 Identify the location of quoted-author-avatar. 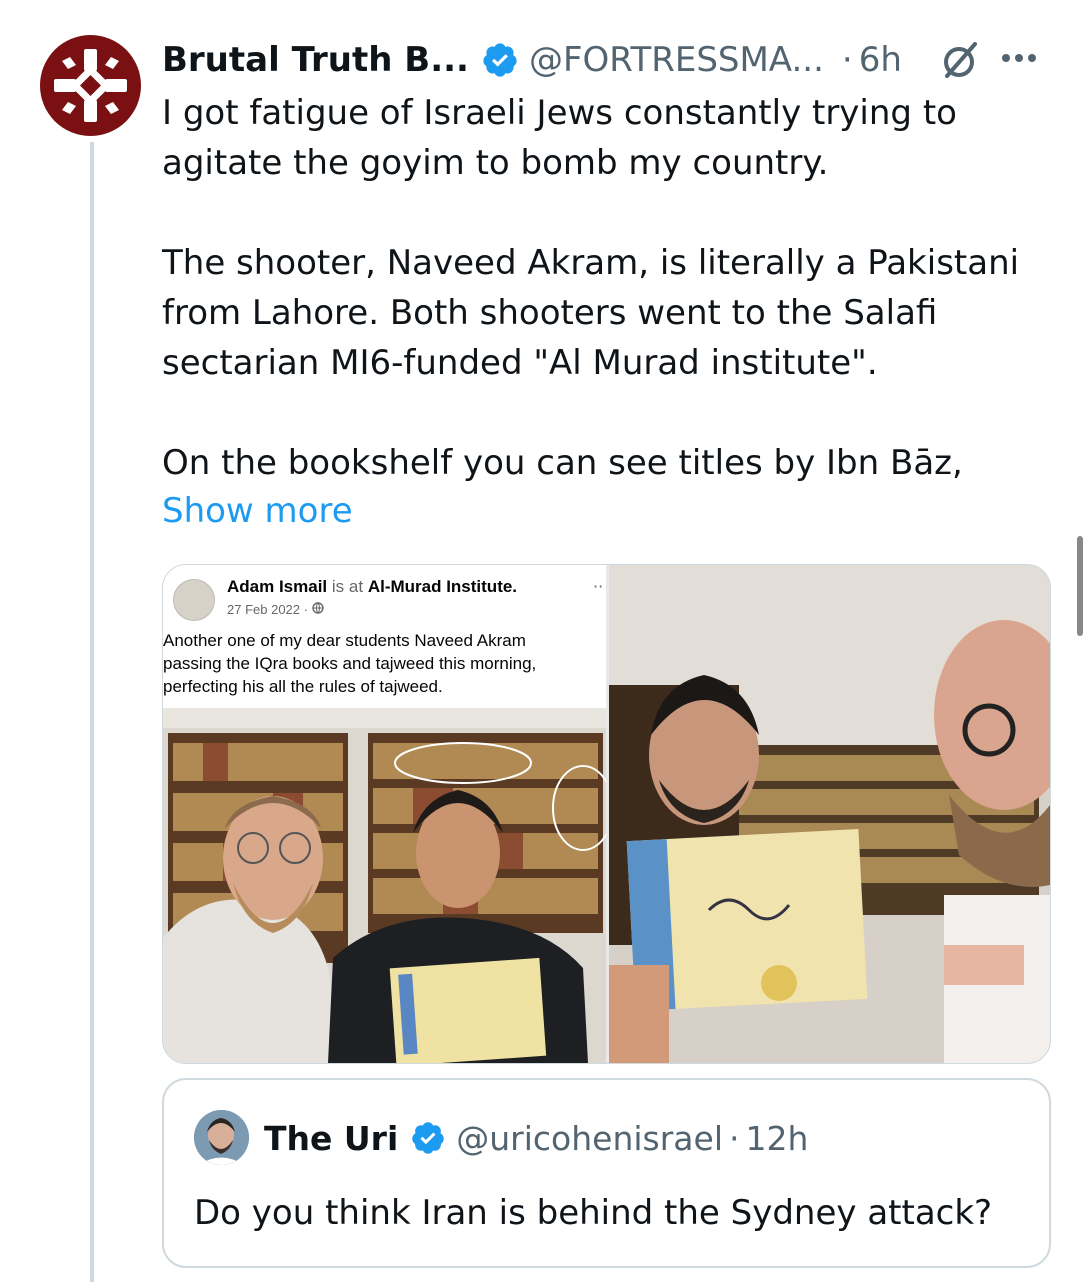
(221, 1137).